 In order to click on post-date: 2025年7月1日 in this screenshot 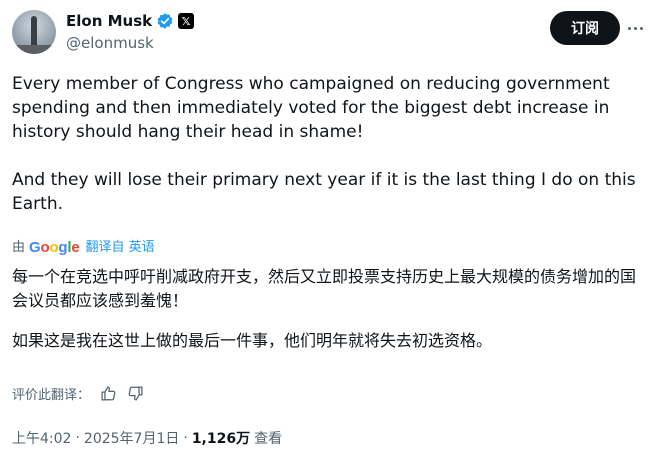, I will do `click(131, 438)`.